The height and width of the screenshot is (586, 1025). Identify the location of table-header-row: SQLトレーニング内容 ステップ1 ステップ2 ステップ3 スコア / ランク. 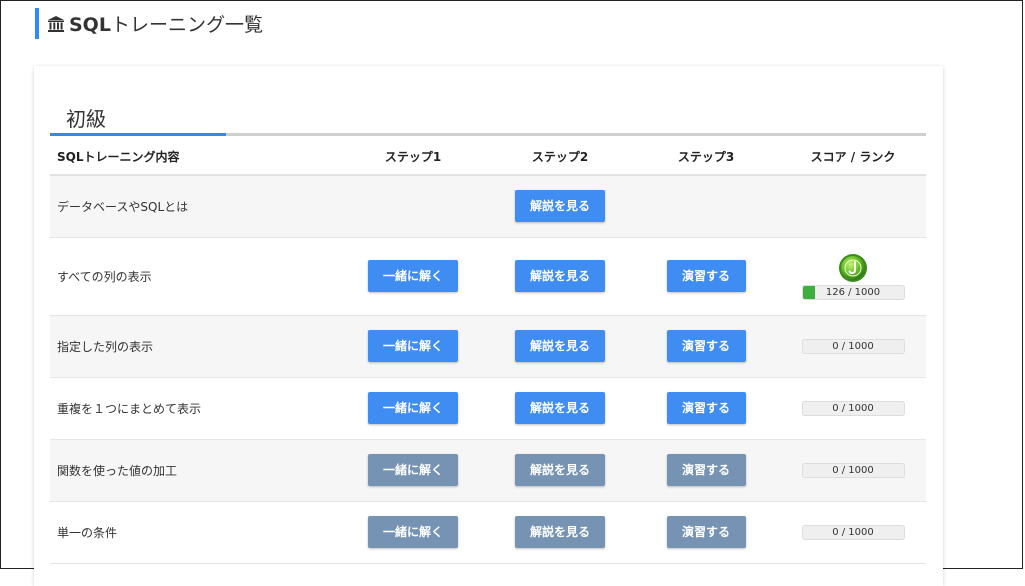
(488, 157).